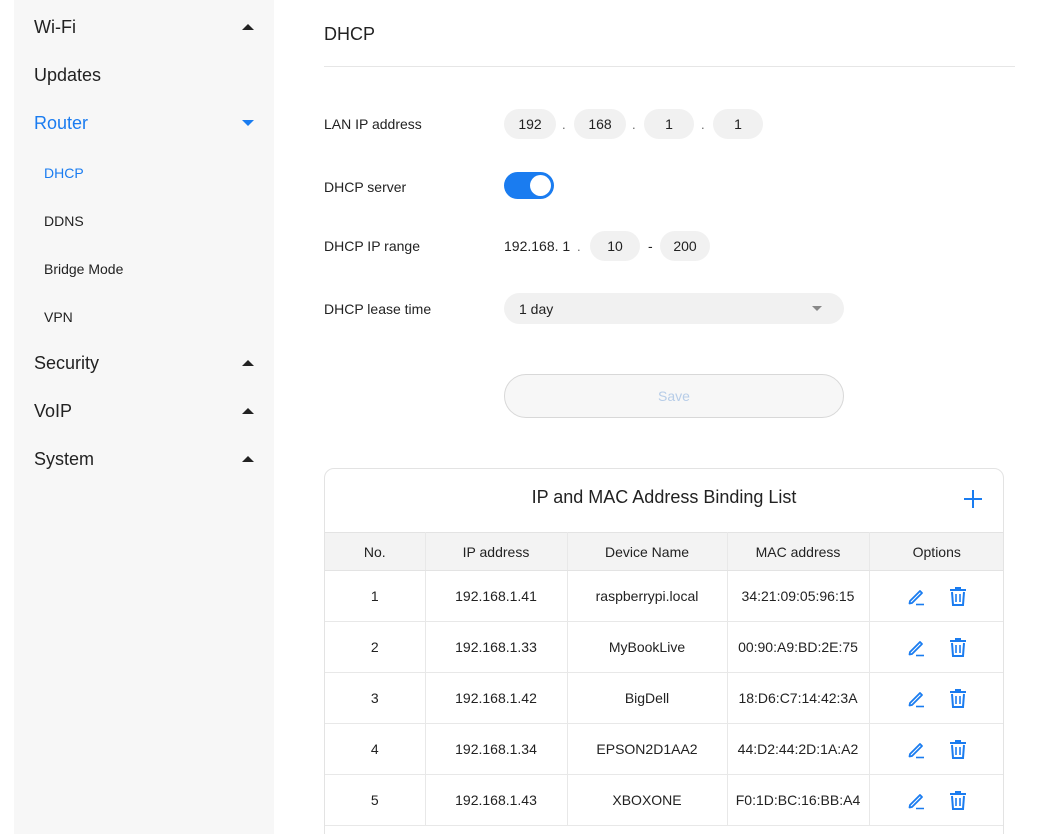  Describe the element at coordinates (248, 123) in the screenshot. I see `chevron-down-icon` at that location.